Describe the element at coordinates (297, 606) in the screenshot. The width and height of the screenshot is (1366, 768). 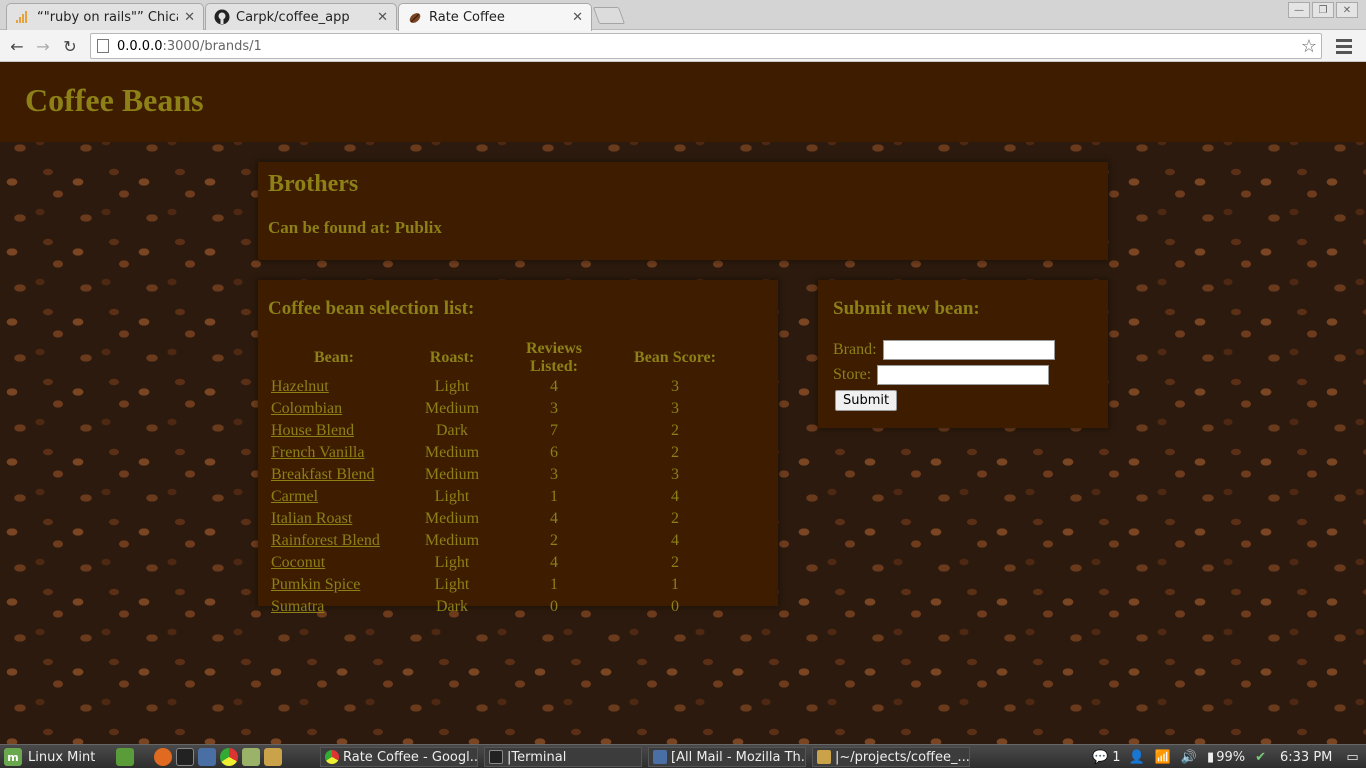
I see `bean-name-link: Sumatra` at that location.